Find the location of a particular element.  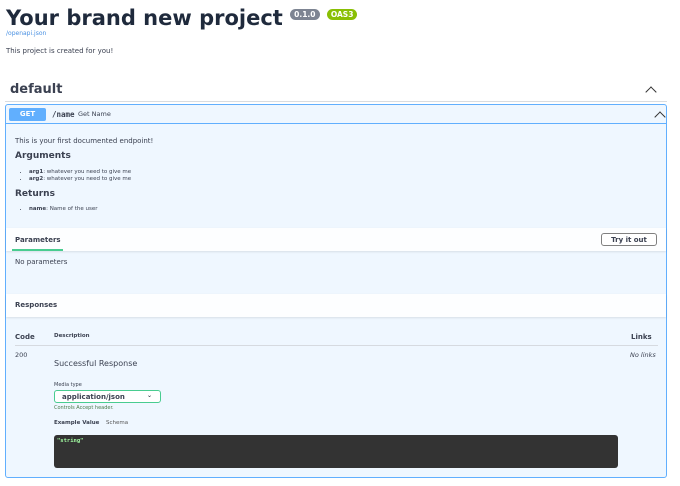

tab-schema: Schema is located at coordinates (117, 423).